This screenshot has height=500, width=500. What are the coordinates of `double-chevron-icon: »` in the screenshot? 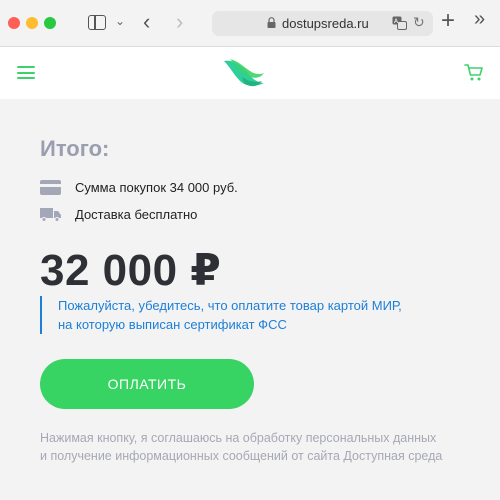 It's located at (479, 19).